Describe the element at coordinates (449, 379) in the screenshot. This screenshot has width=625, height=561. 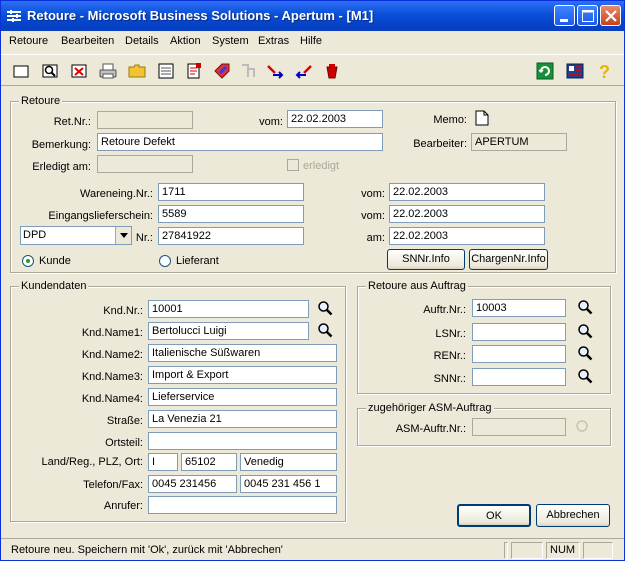
I see `snnr-label: SNNr.:` at that location.